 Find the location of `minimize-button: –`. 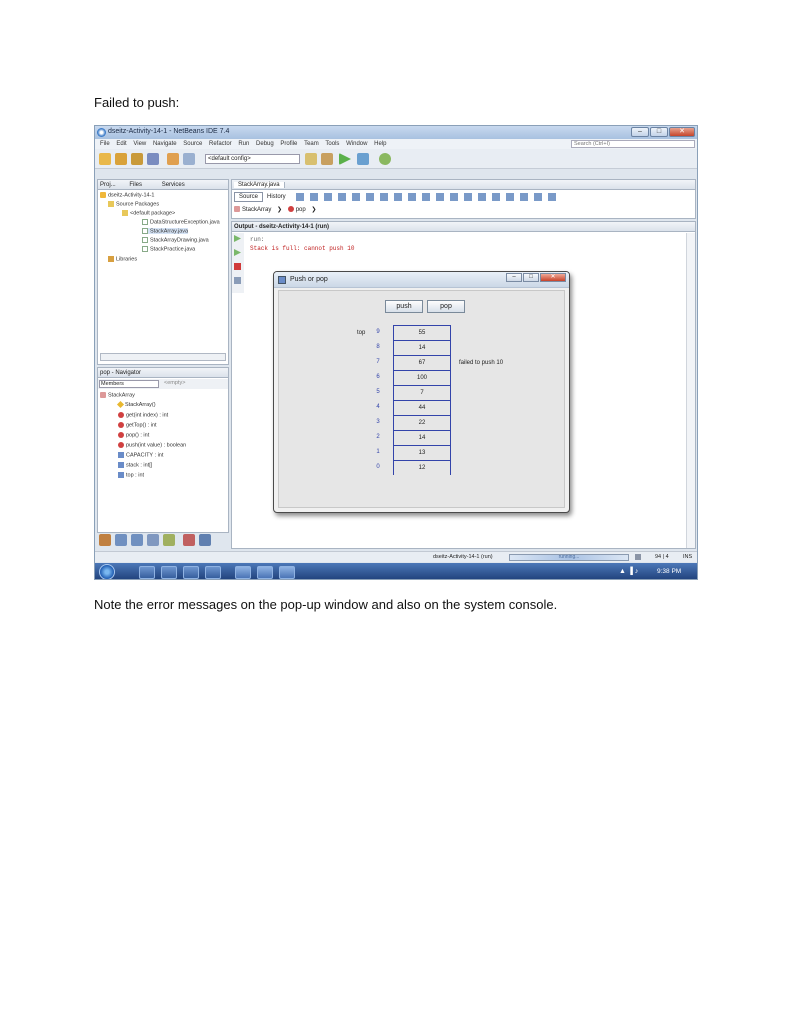

minimize-button: – is located at coordinates (640, 132).